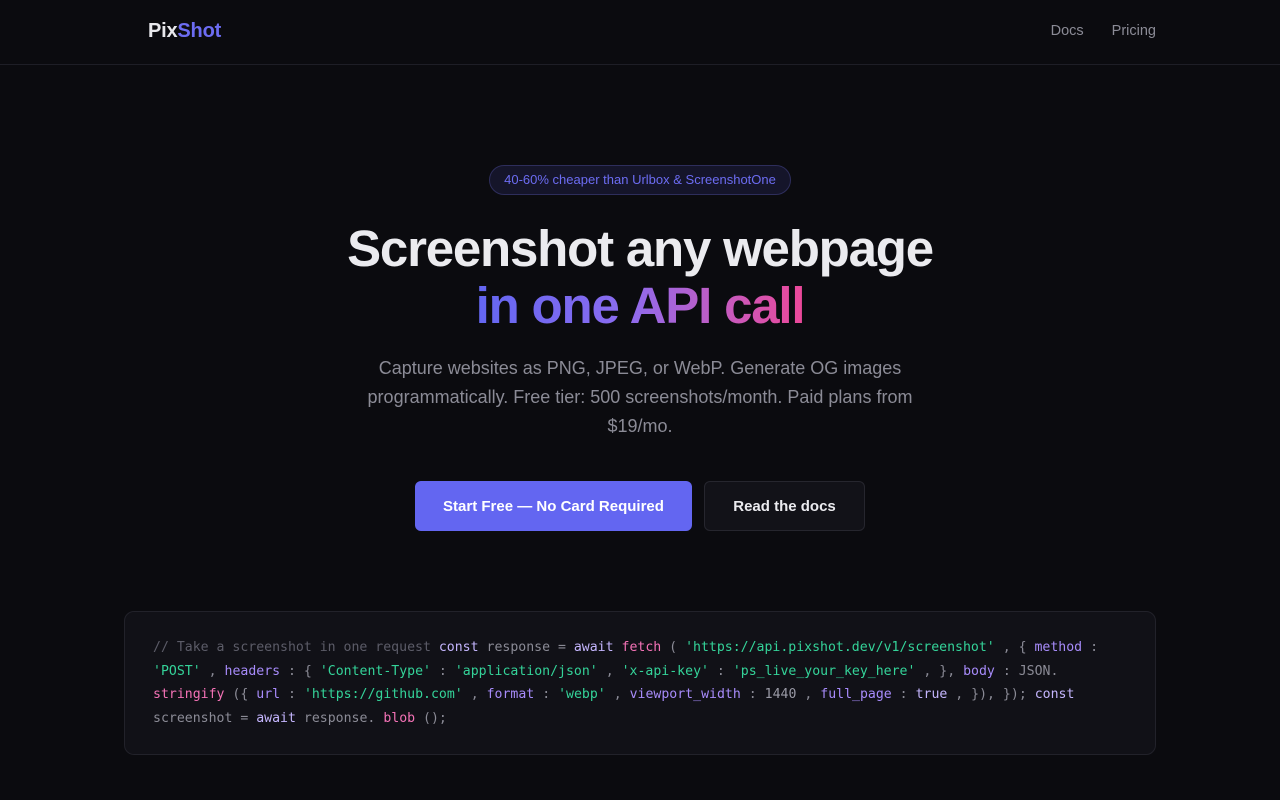 This screenshot has width=1280, height=800. What do you see at coordinates (268, 694) in the screenshot?
I see `code-token: url` at bounding box center [268, 694].